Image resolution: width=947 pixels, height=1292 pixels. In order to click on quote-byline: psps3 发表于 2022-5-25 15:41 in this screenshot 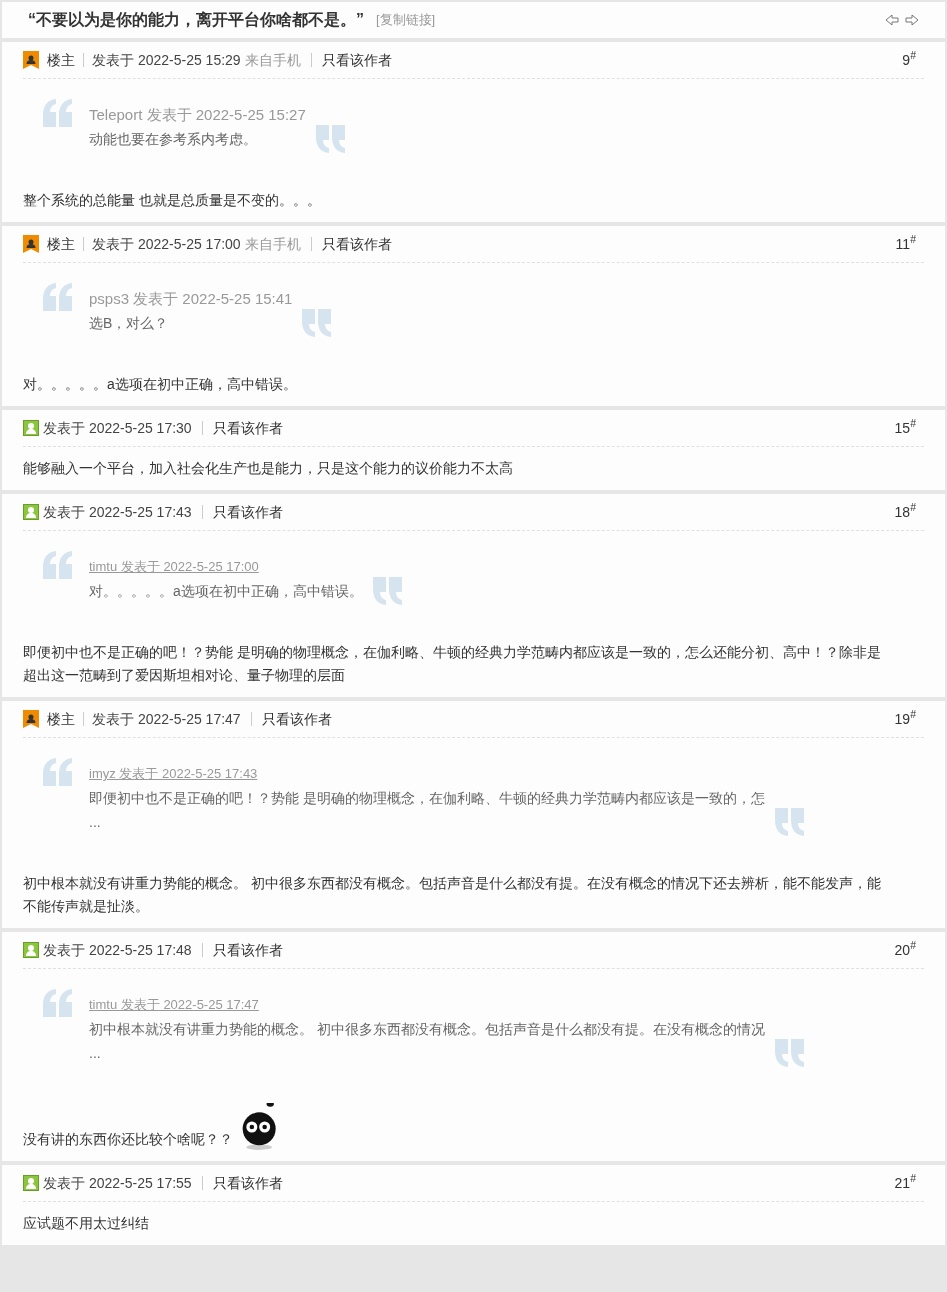, I will do `click(191, 299)`.